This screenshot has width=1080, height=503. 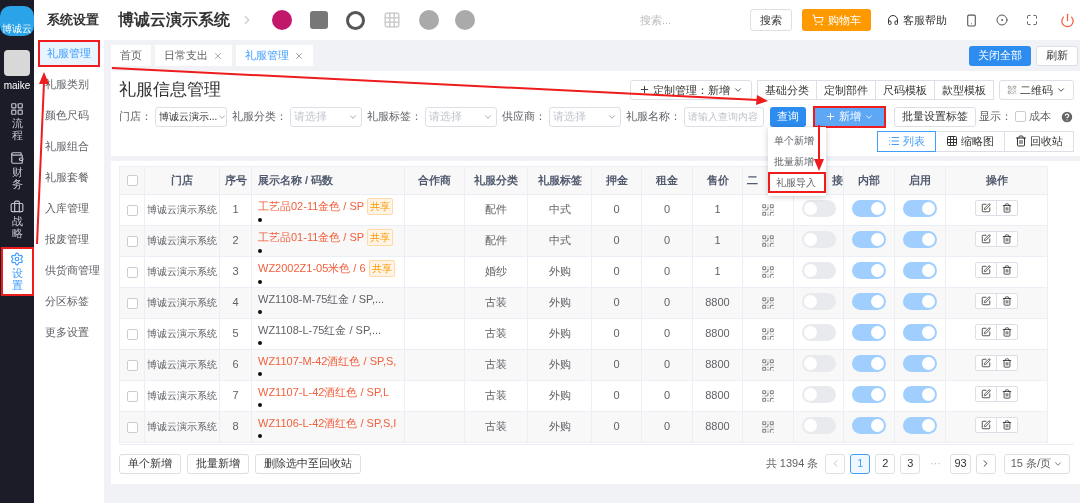 What do you see at coordinates (935, 116) in the screenshot?
I see `batch-tag-button: 批量设置标签` at bounding box center [935, 116].